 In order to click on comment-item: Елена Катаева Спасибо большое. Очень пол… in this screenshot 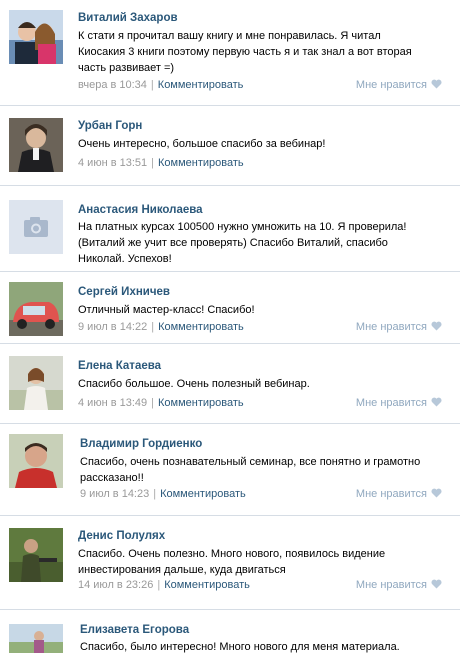, I will do `click(230, 384)`.